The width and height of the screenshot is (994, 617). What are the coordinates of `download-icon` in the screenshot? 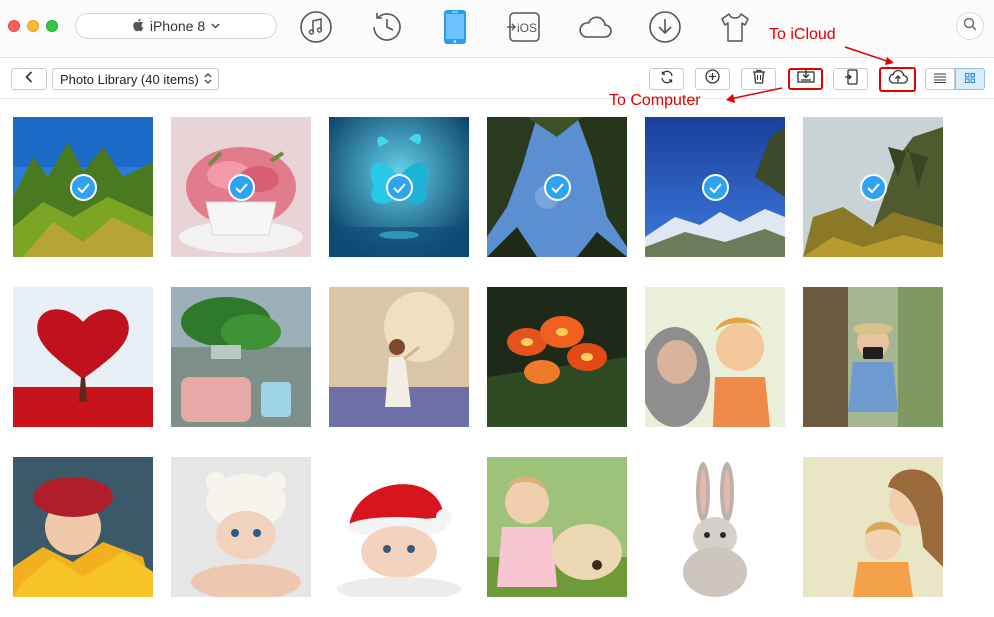 It's located at (665, 27).